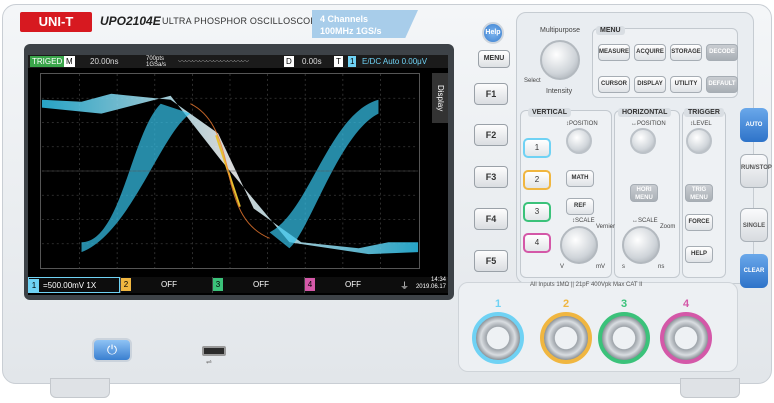 The image size is (774, 403). Describe the element at coordinates (491, 261) in the screenshot. I see `f5-button: F5` at that location.